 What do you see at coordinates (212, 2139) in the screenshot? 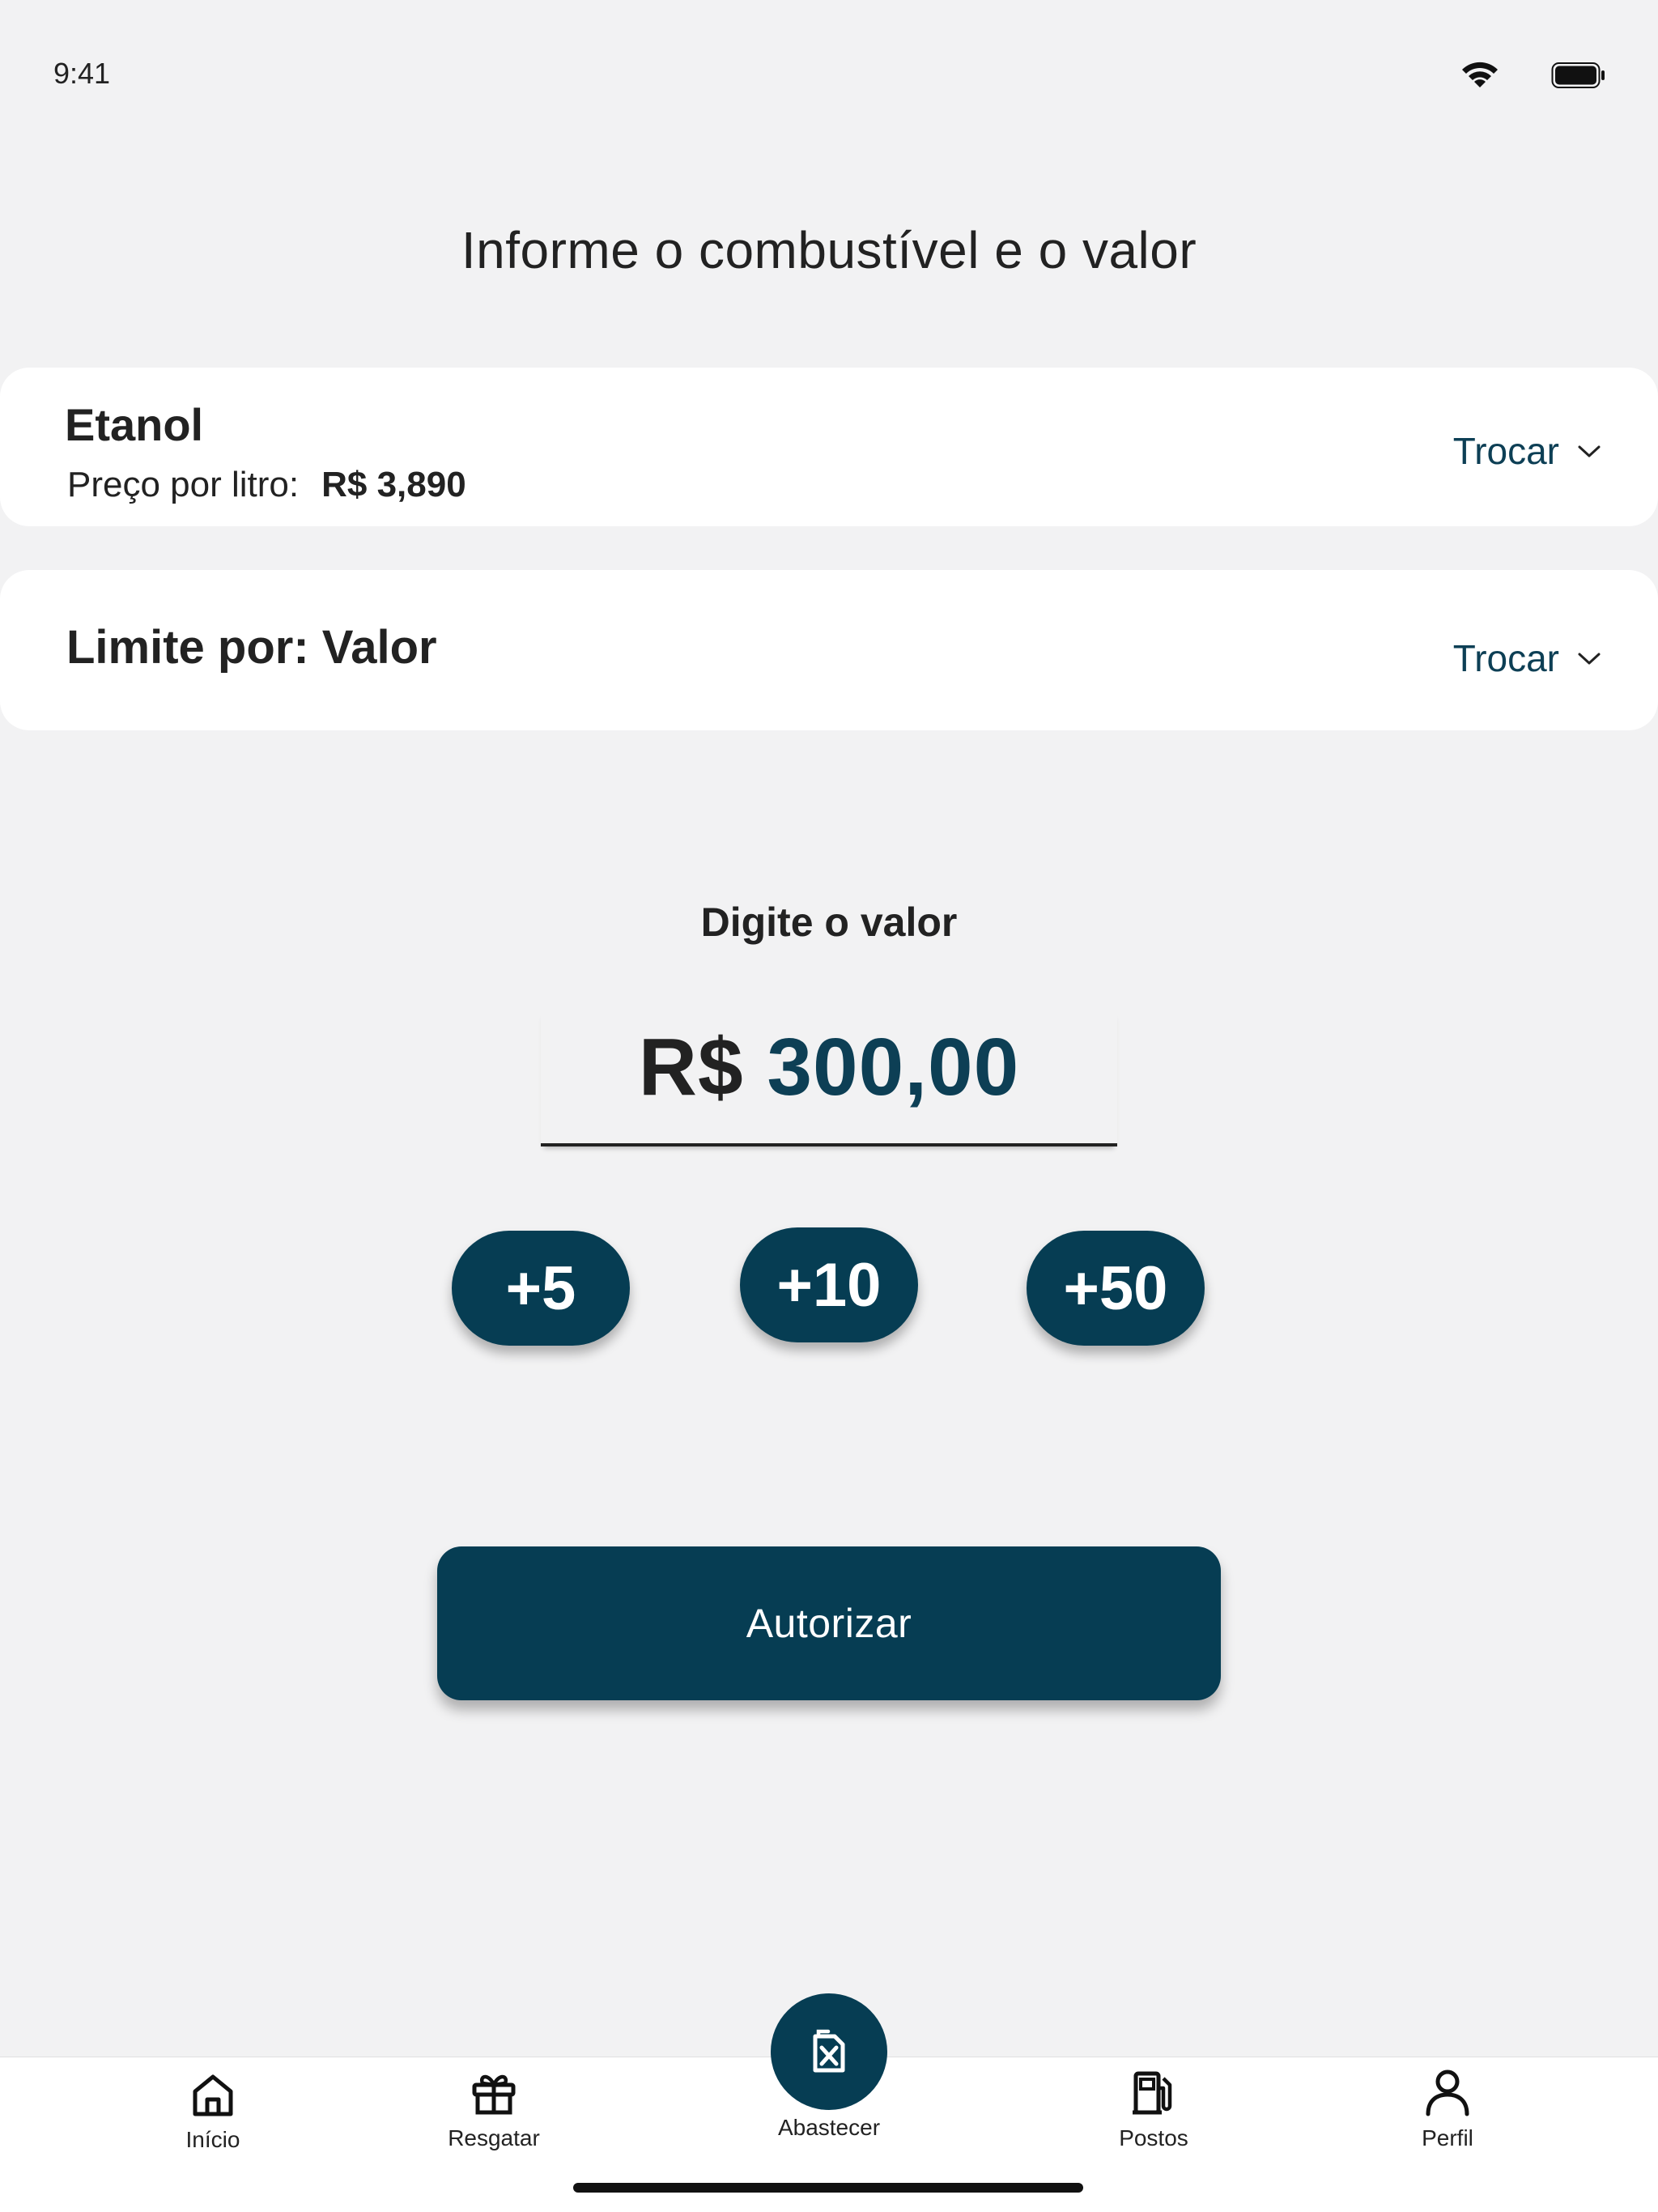
I see `tab-inicio-label: Início` at bounding box center [212, 2139].